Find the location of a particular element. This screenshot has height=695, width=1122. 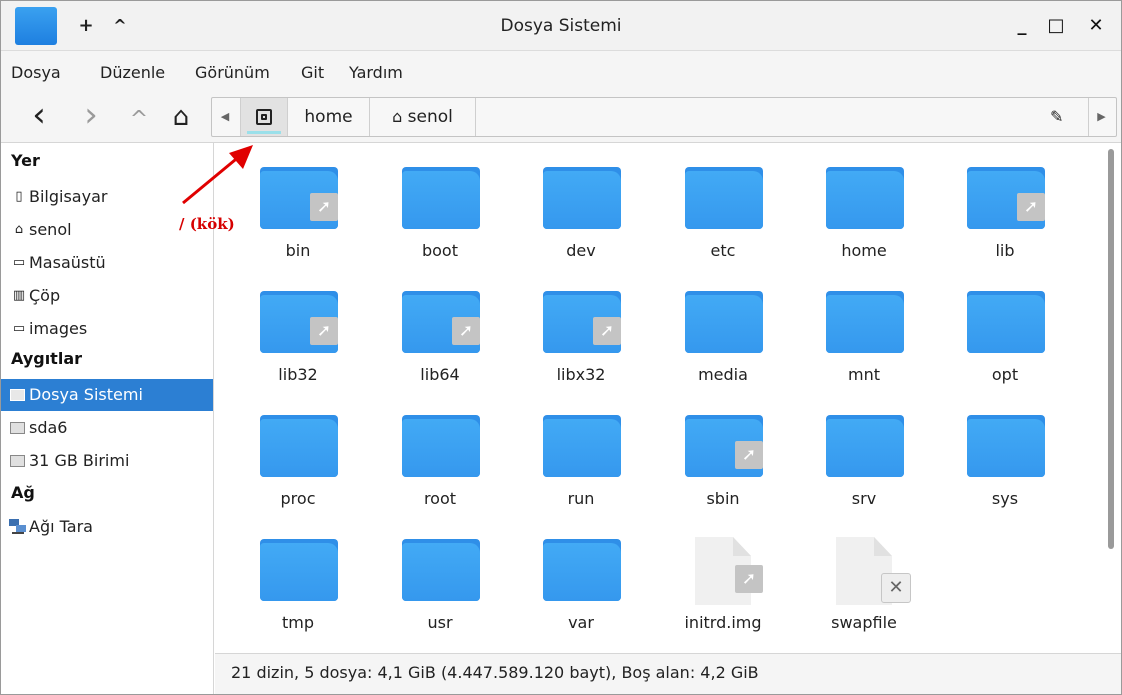

broken-link-icon: ✕ is located at coordinates (896, 588).